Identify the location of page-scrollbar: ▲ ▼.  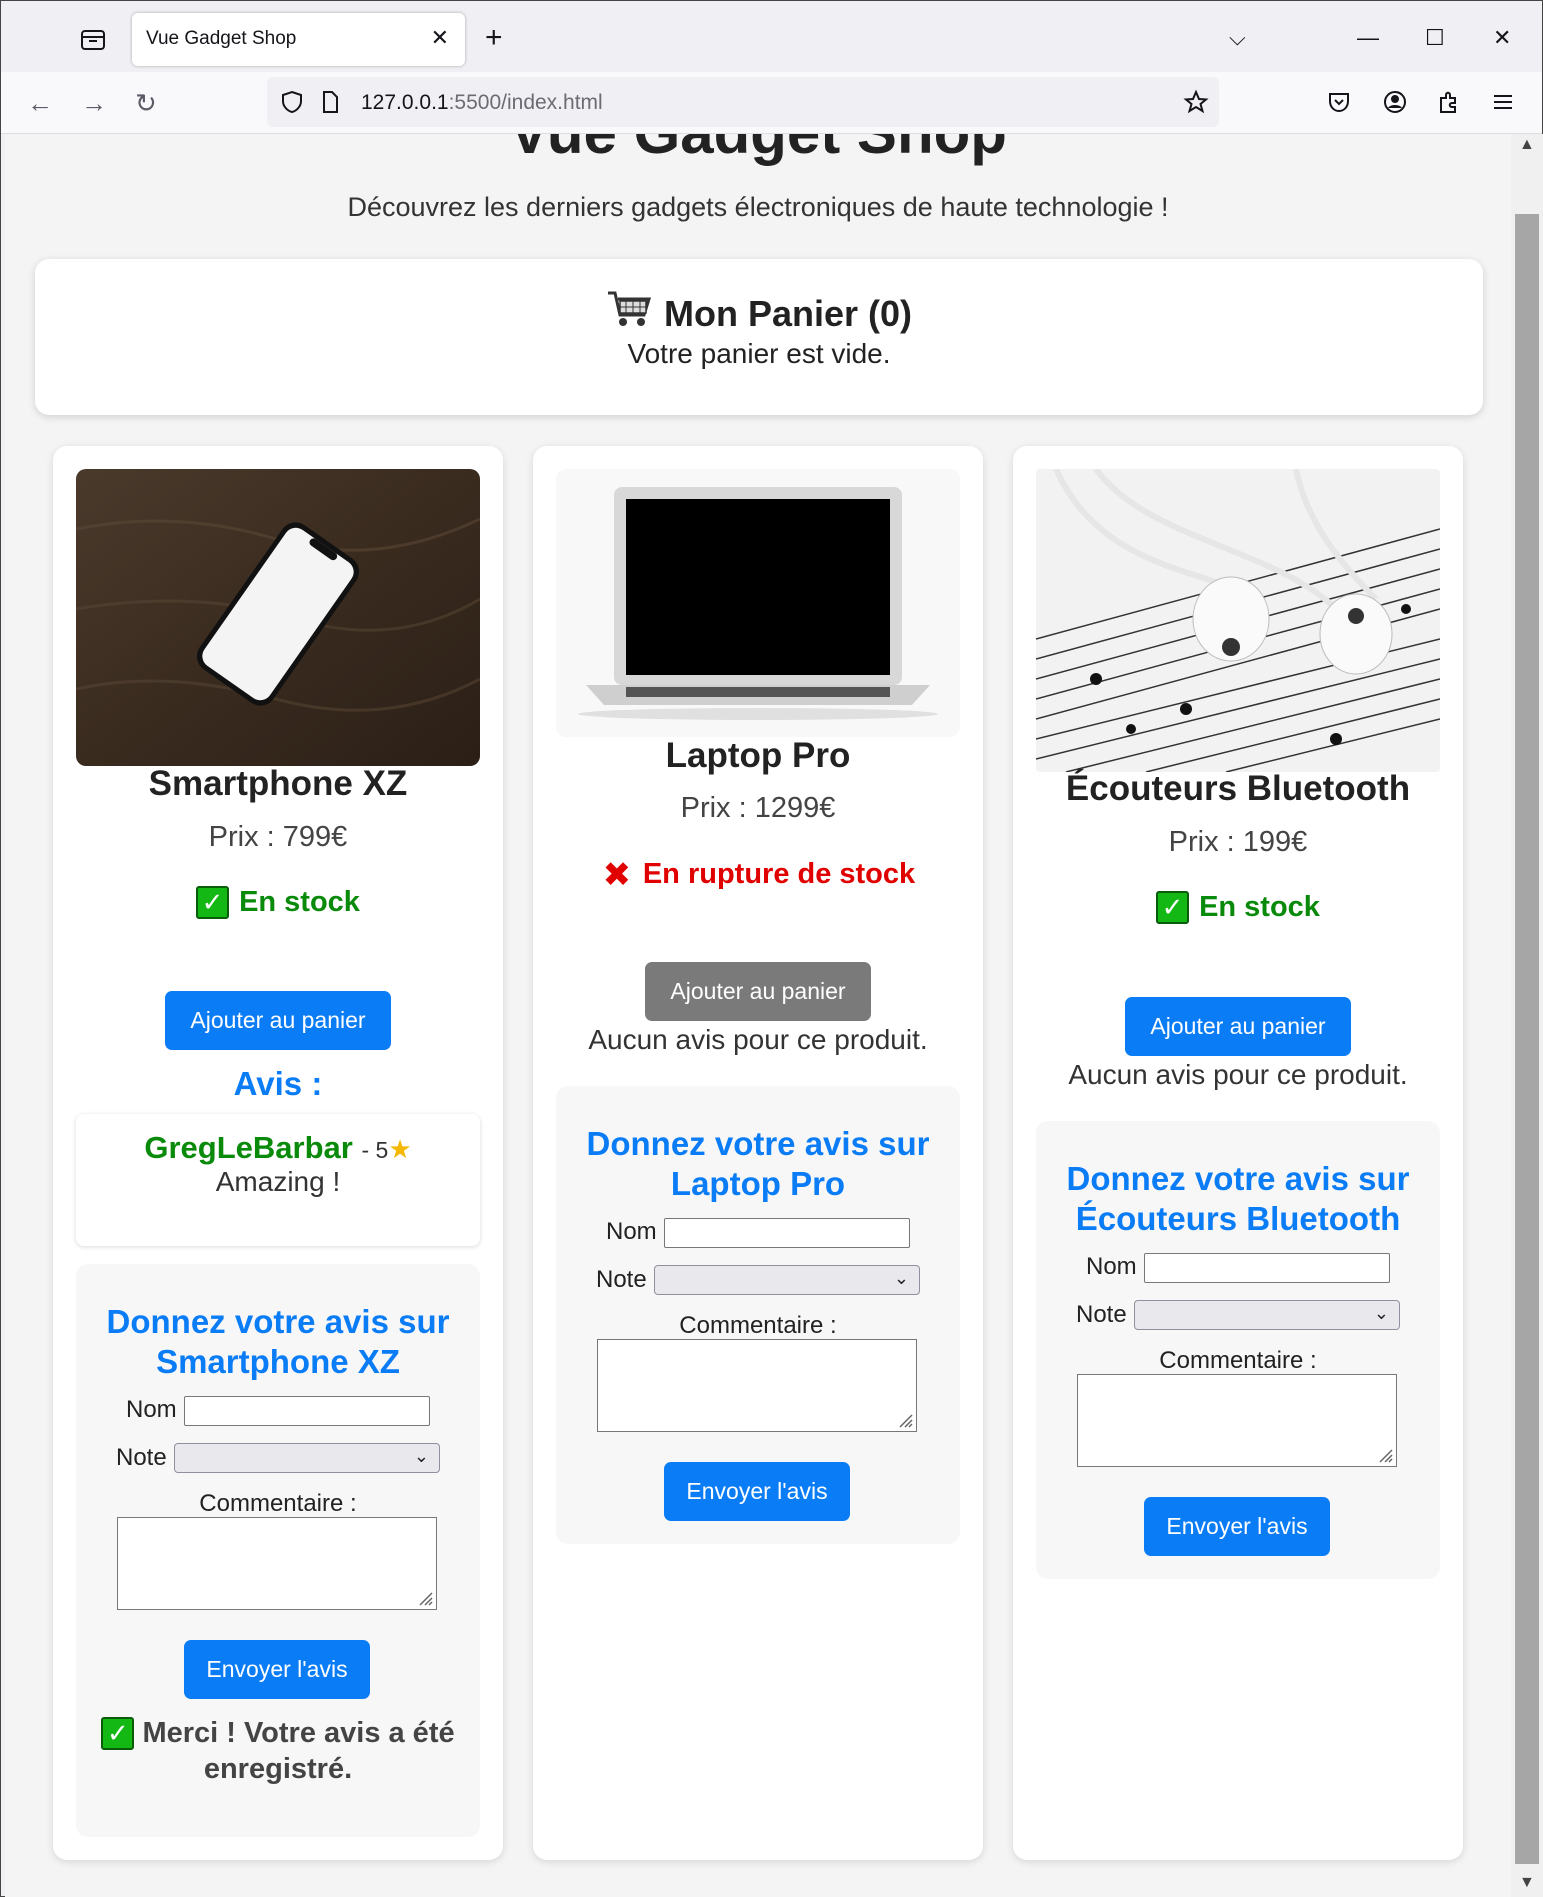
(1527, 1015).